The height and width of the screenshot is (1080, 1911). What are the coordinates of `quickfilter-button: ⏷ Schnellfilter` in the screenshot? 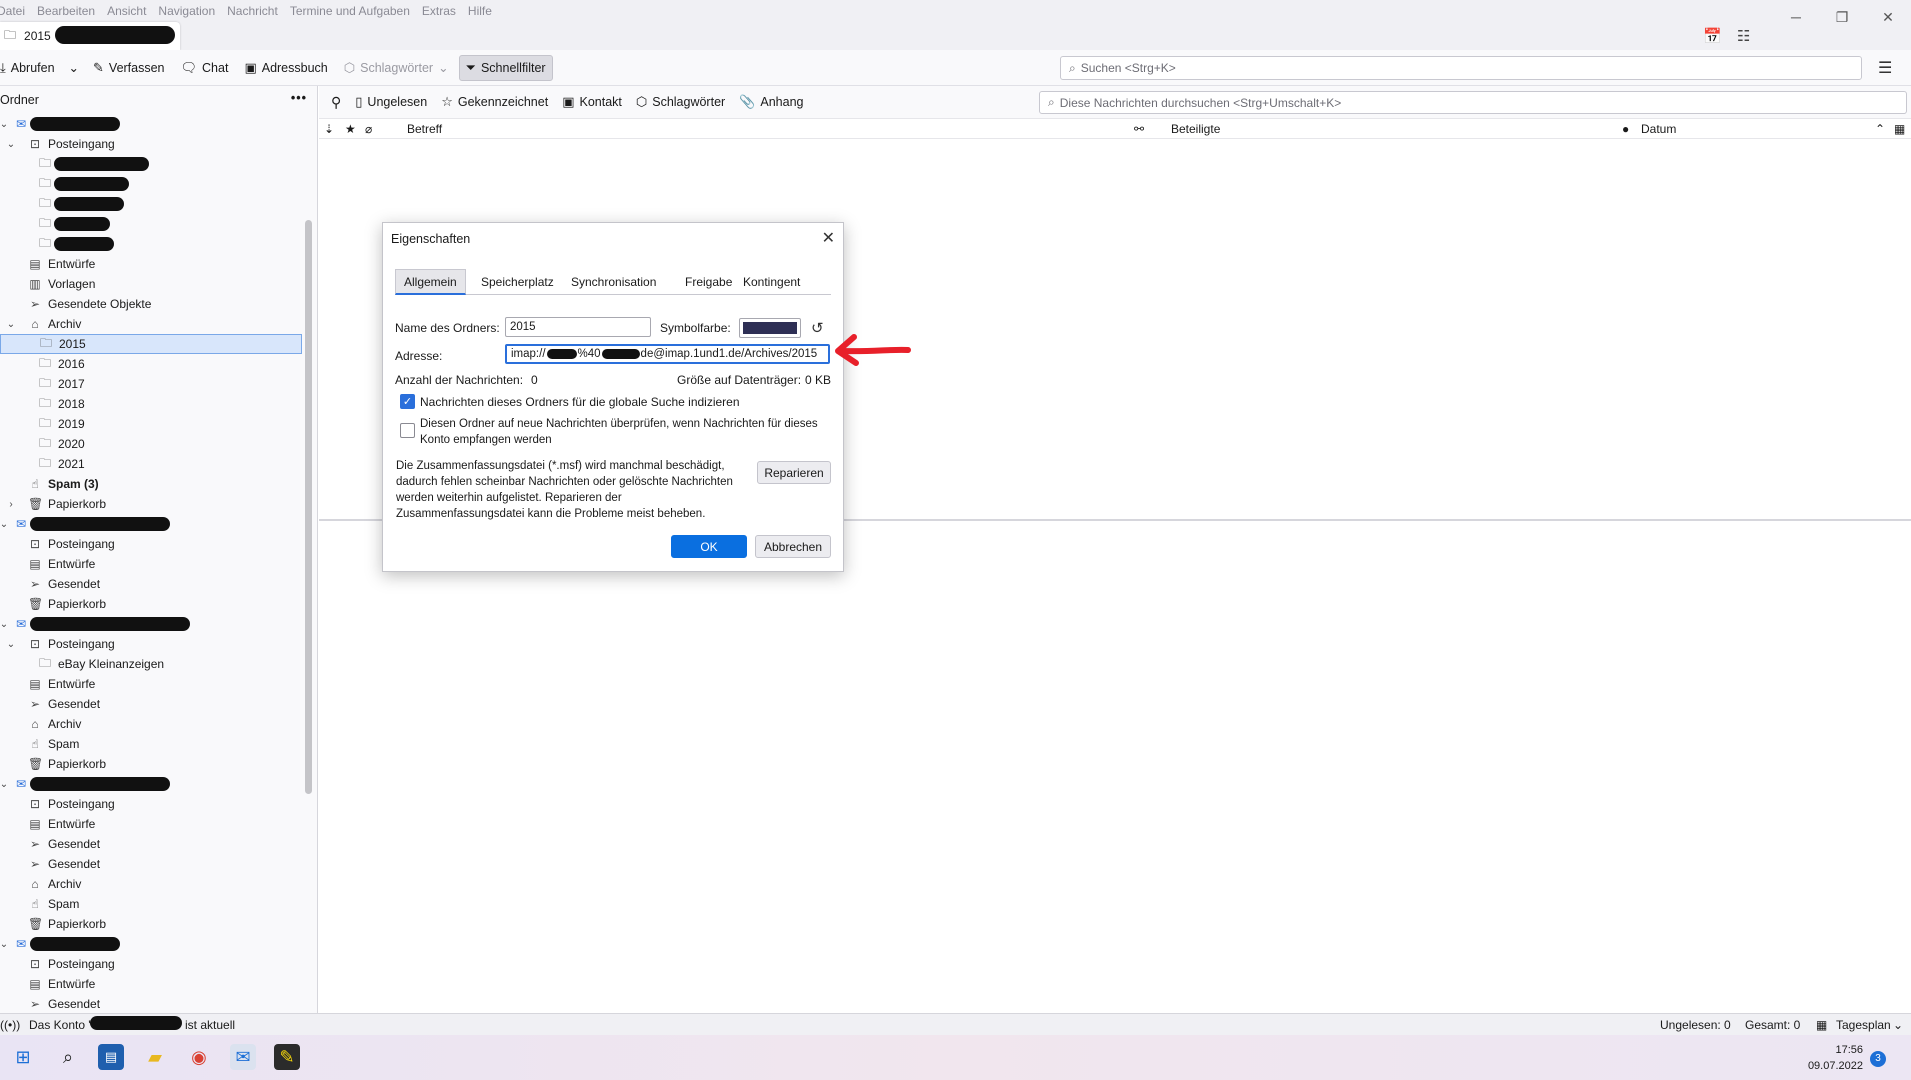 It's located at (505, 67).